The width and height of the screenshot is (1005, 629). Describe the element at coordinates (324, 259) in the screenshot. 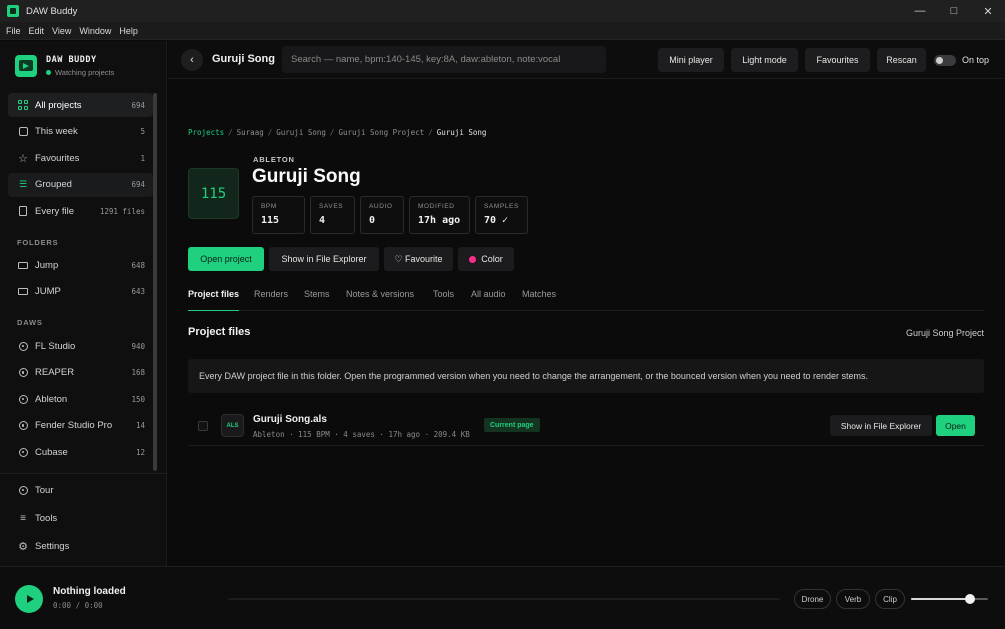

I see `show-in-explorer-button: Show in File Explorer` at that location.